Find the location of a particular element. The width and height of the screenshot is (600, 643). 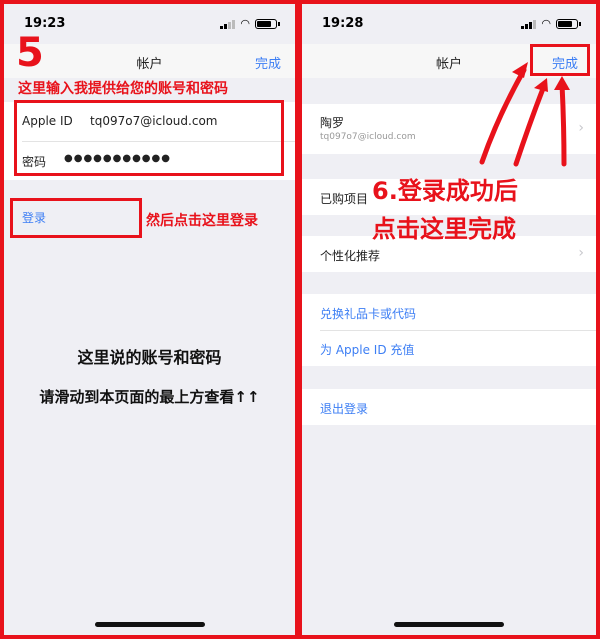

instruction-click-login: 然后点击这里登录 is located at coordinates (202, 221).